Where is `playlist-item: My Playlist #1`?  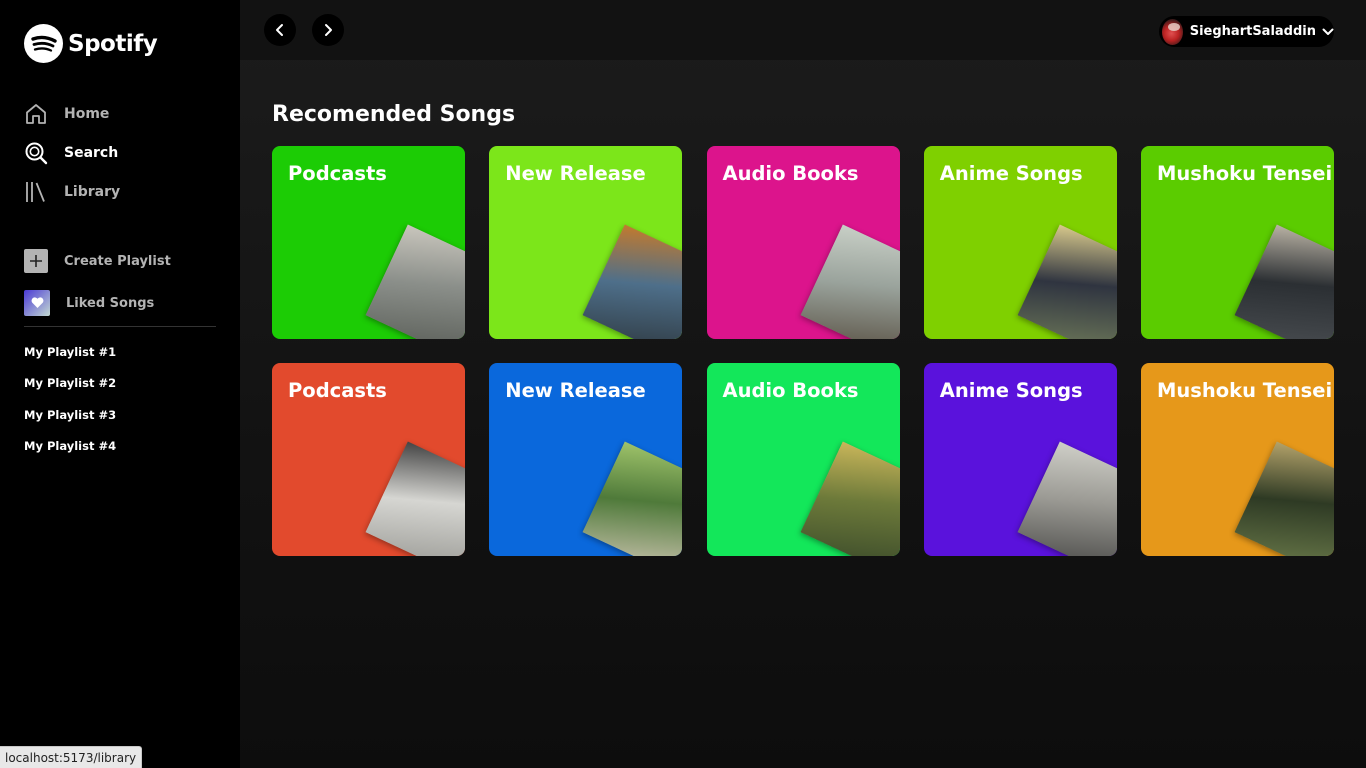 playlist-item: My Playlist #1 is located at coordinates (70, 352).